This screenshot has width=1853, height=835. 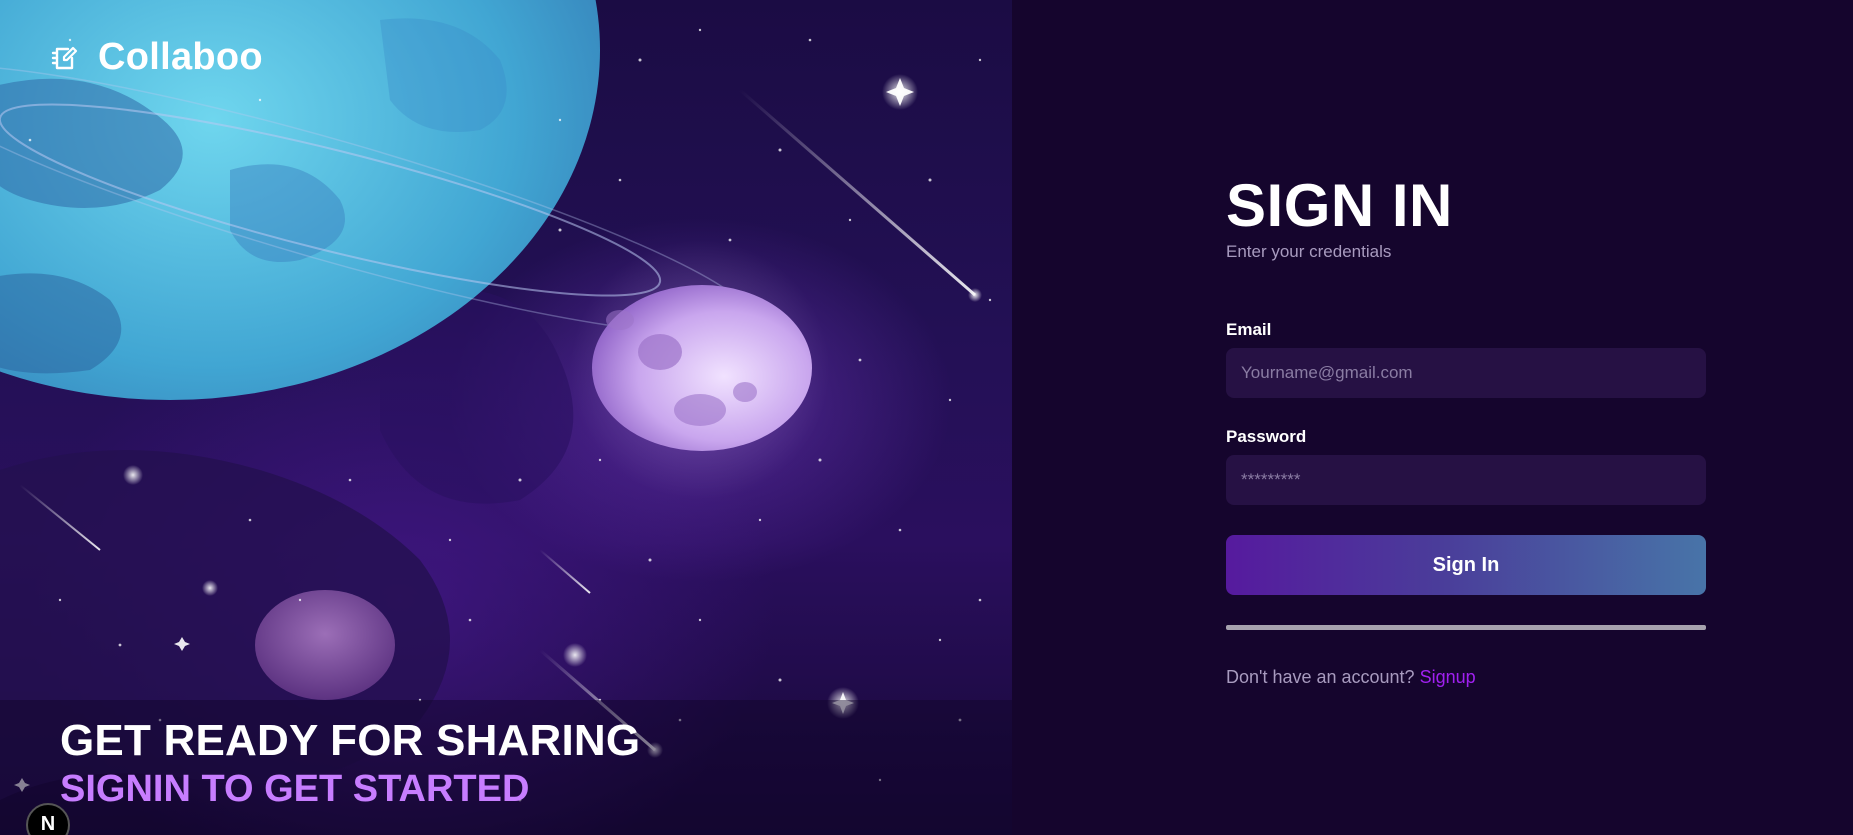 What do you see at coordinates (1320, 677) in the screenshot?
I see `no-account-text: Don't have an account?` at bounding box center [1320, 677].